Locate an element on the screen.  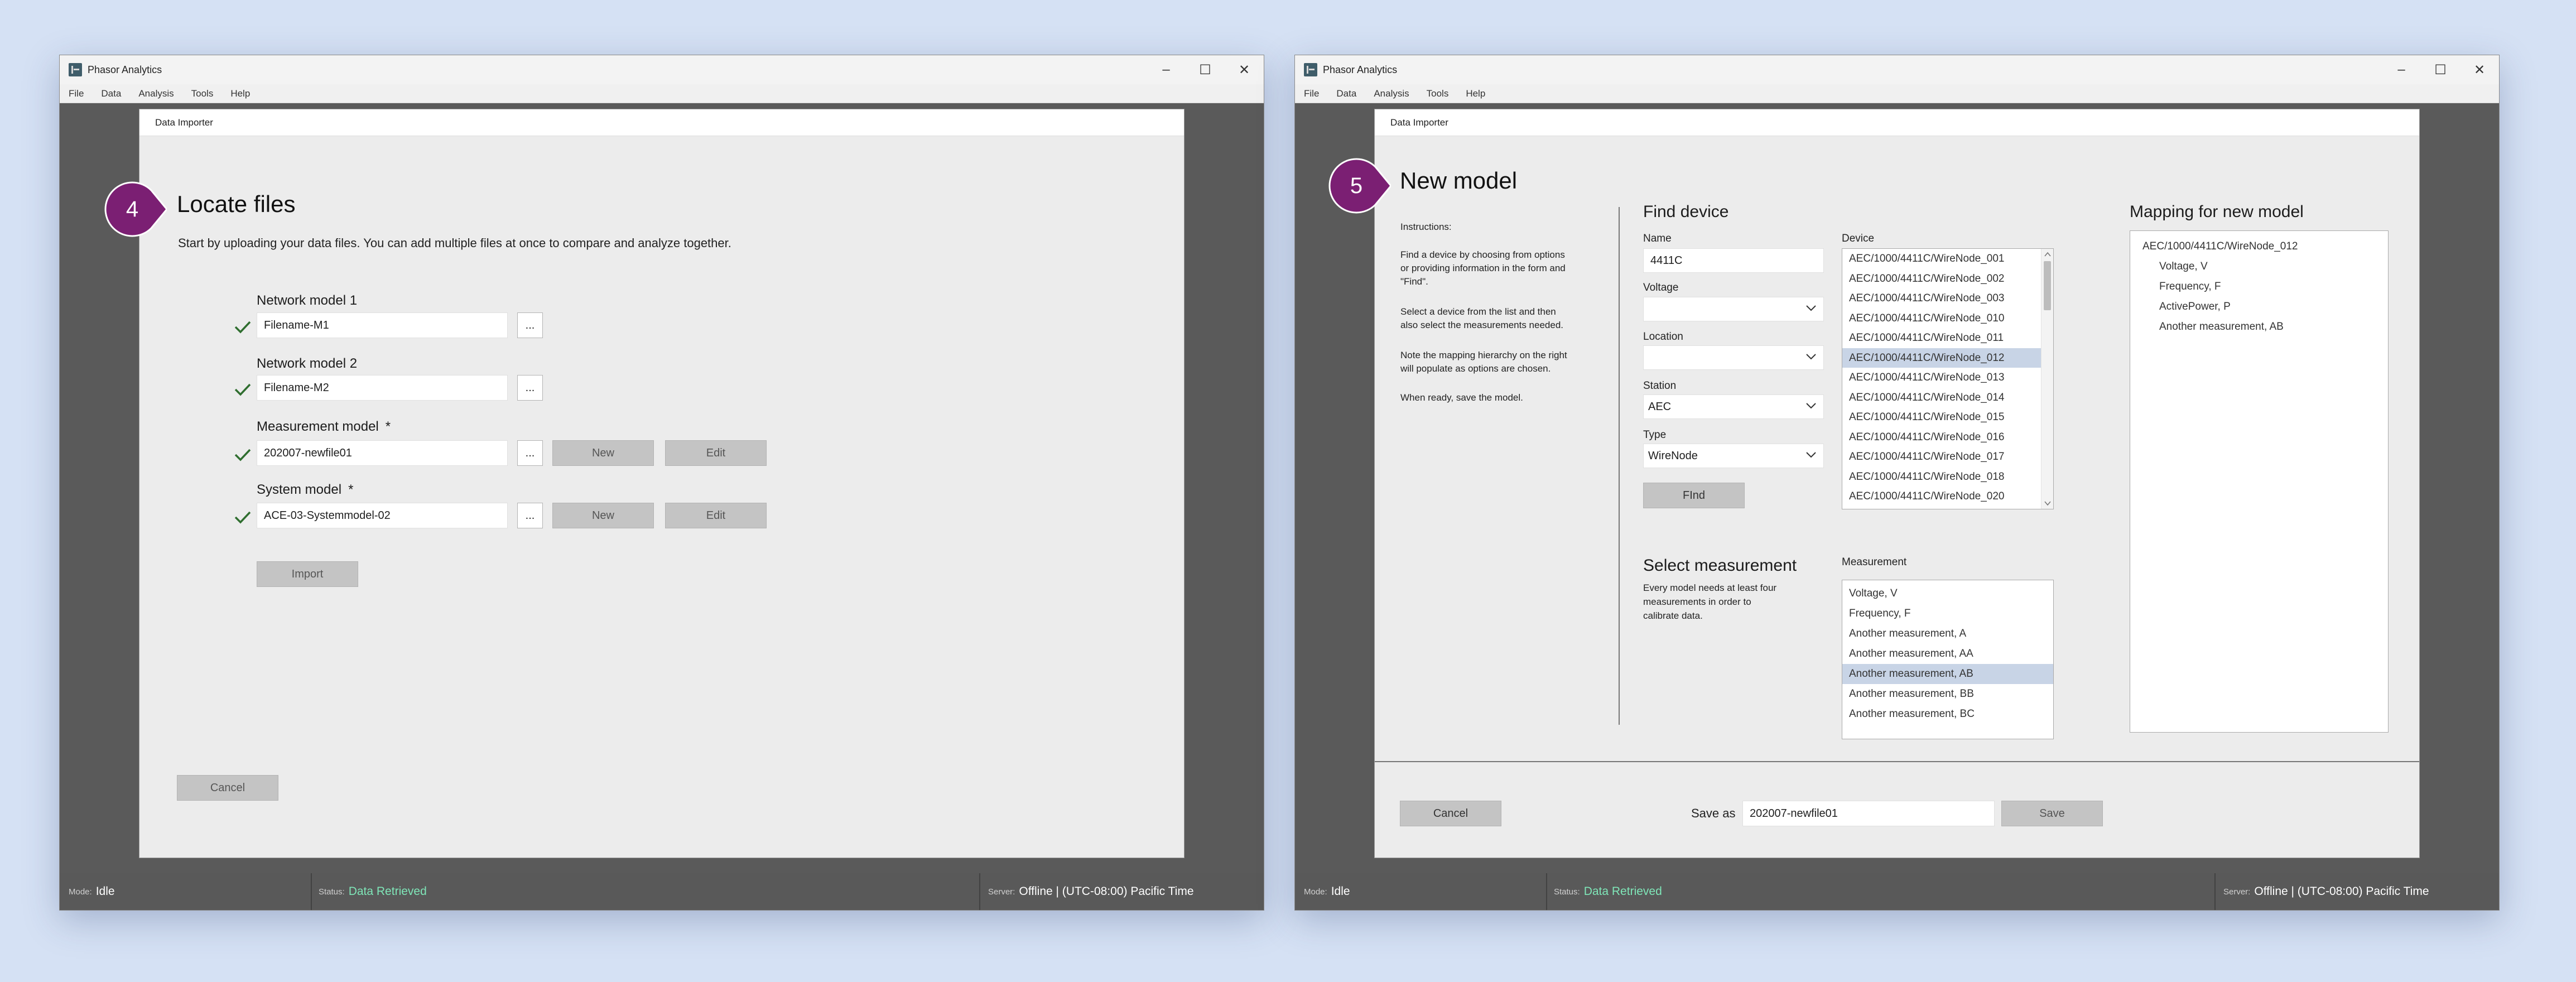
device-list-item: AEC/1000/4411C/WireNode_010 is located at coordinates (1942, 319).